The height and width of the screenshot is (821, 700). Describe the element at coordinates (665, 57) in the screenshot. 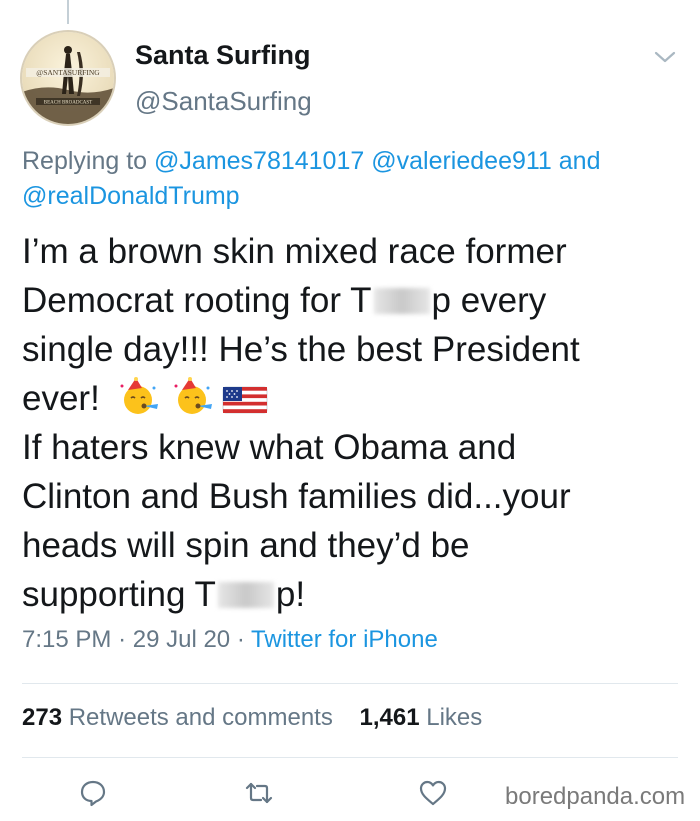

I see `chevron-down-icon` at that location.